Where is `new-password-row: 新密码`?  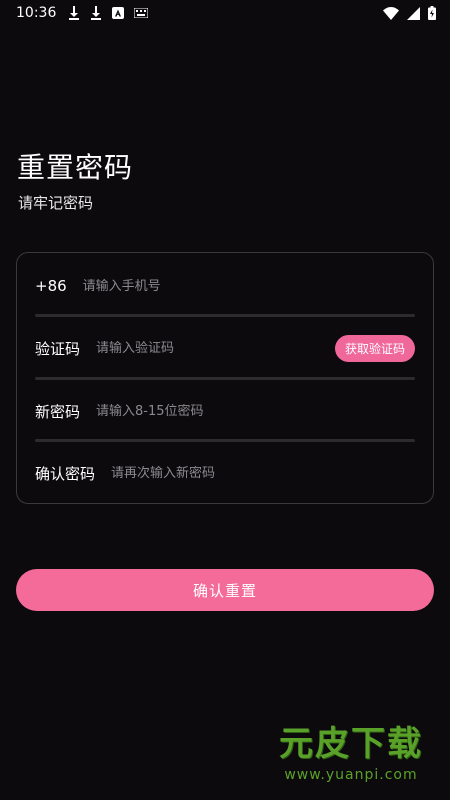 new-password-row: 新密码 is located at coordinates (225, 411).